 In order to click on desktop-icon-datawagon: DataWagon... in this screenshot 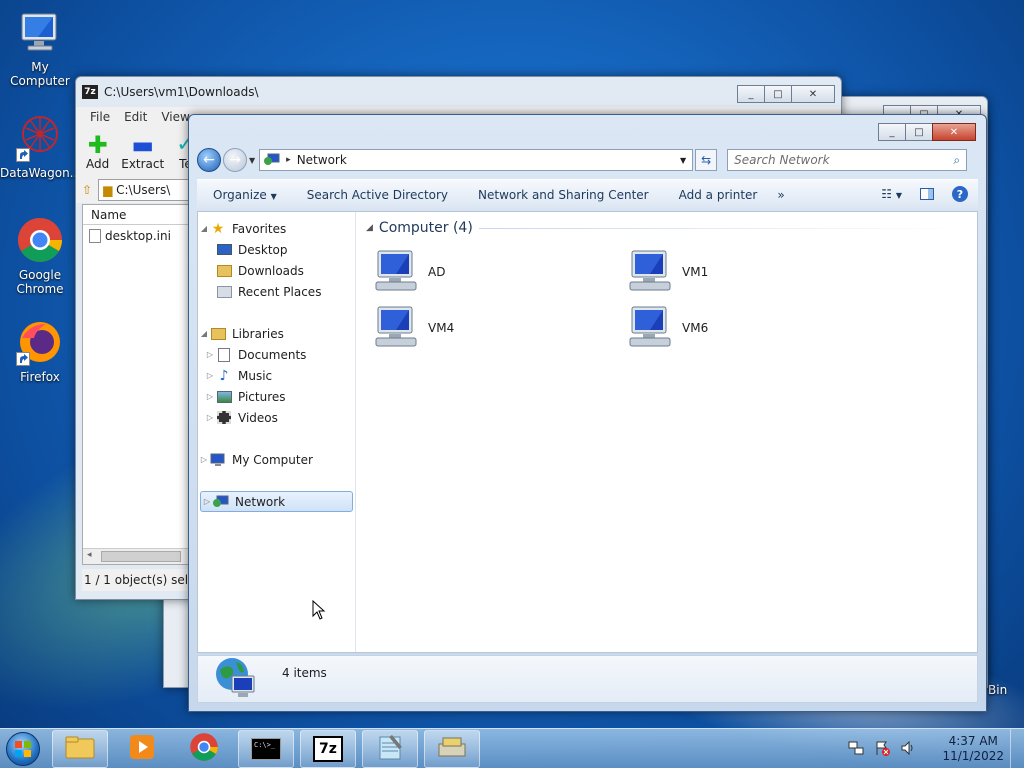, I will do `click(40, 147)`.